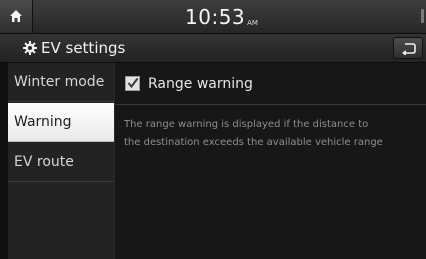 The height and width of the screenshot is (259, 426). Describe the element at coordinates (30, 48) in the screenshot. I see `gear-icon` at that location.